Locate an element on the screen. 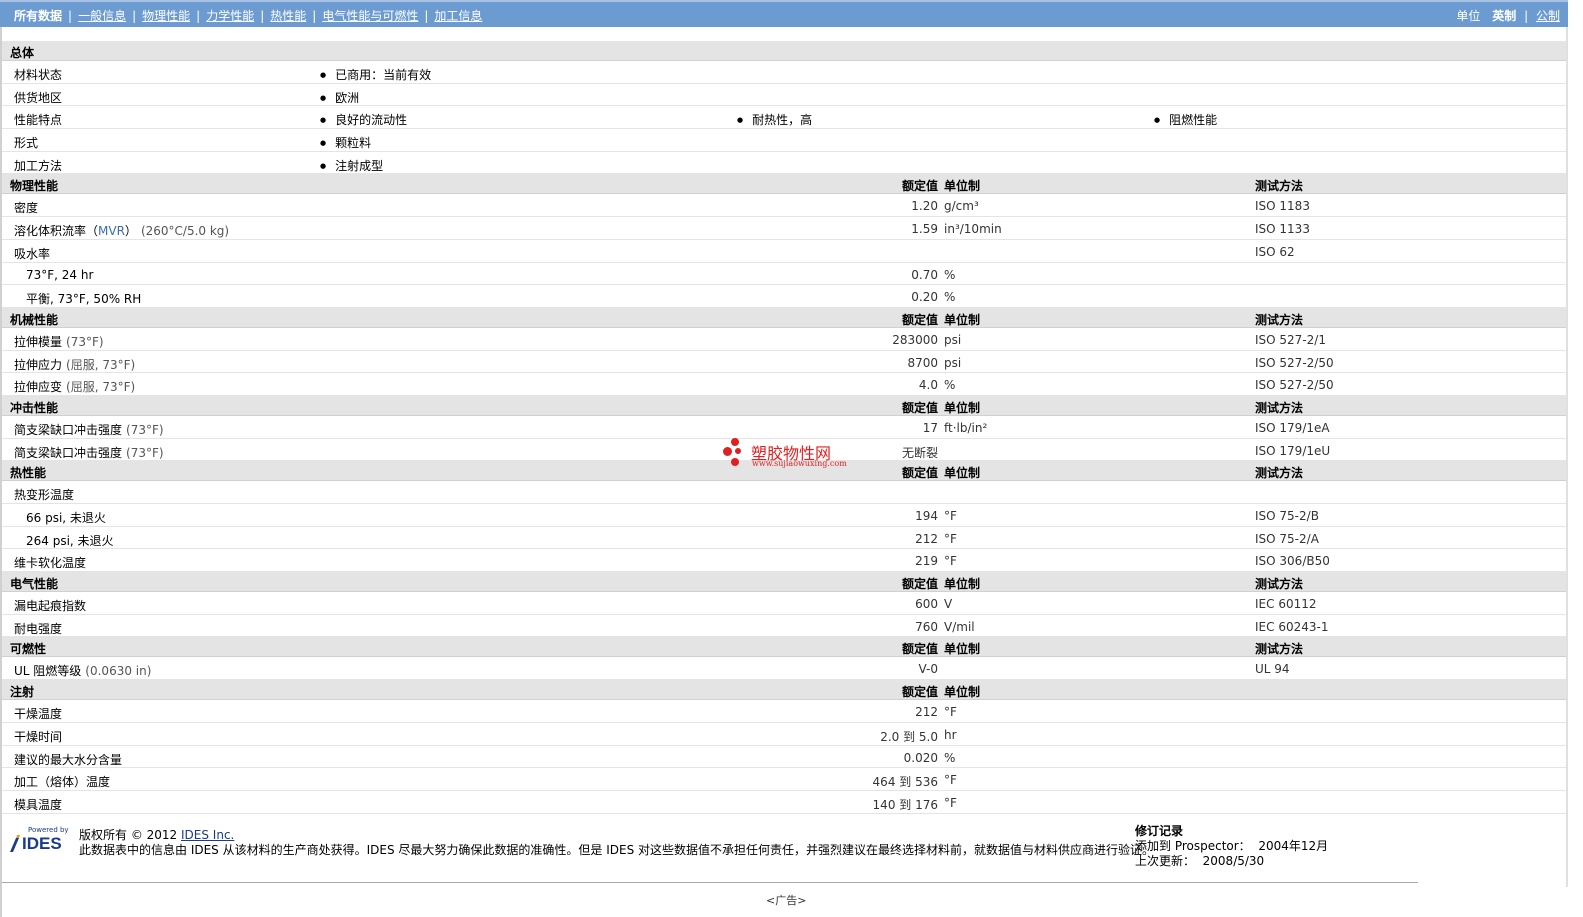  property-value: 212 is located at coordinates (926, 712).